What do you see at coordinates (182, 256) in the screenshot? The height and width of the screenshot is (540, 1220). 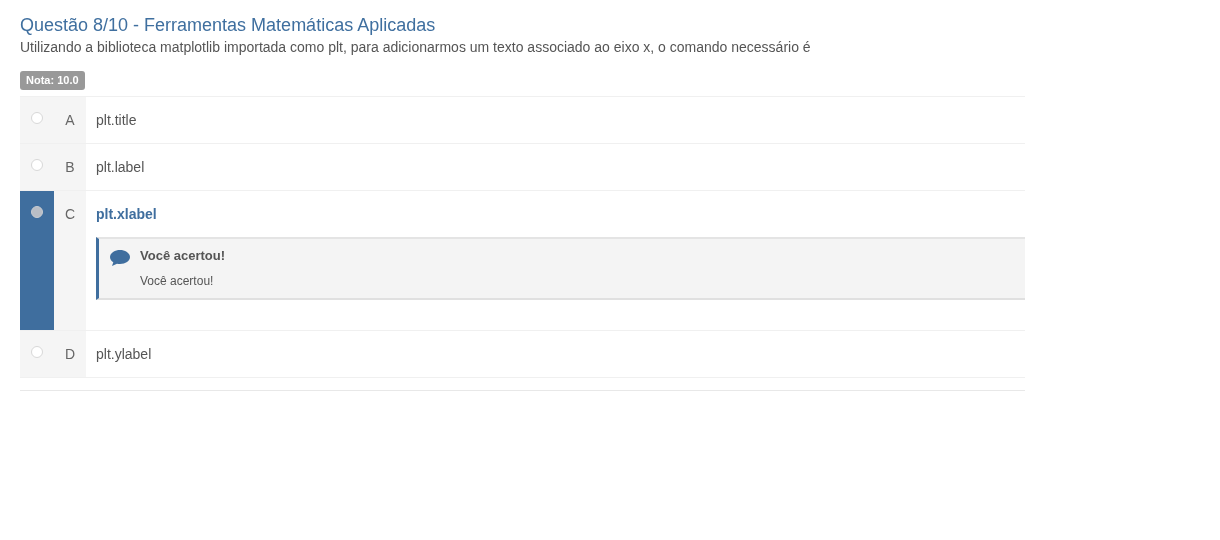 I see `feedback-title: Você acertou!` at bounding box center [182, 256].